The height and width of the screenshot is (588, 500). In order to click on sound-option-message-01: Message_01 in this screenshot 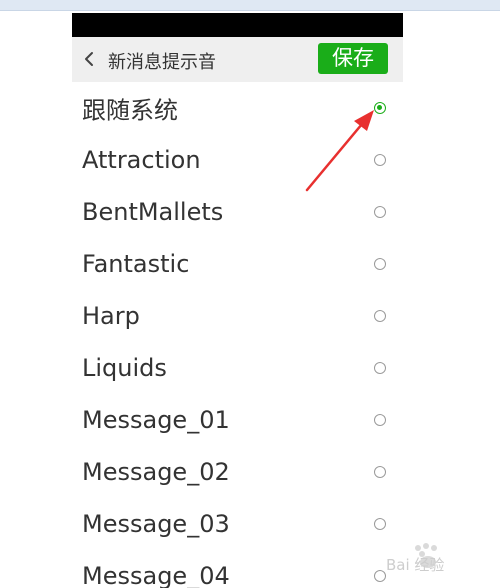, I will do `click(237, 420)`.